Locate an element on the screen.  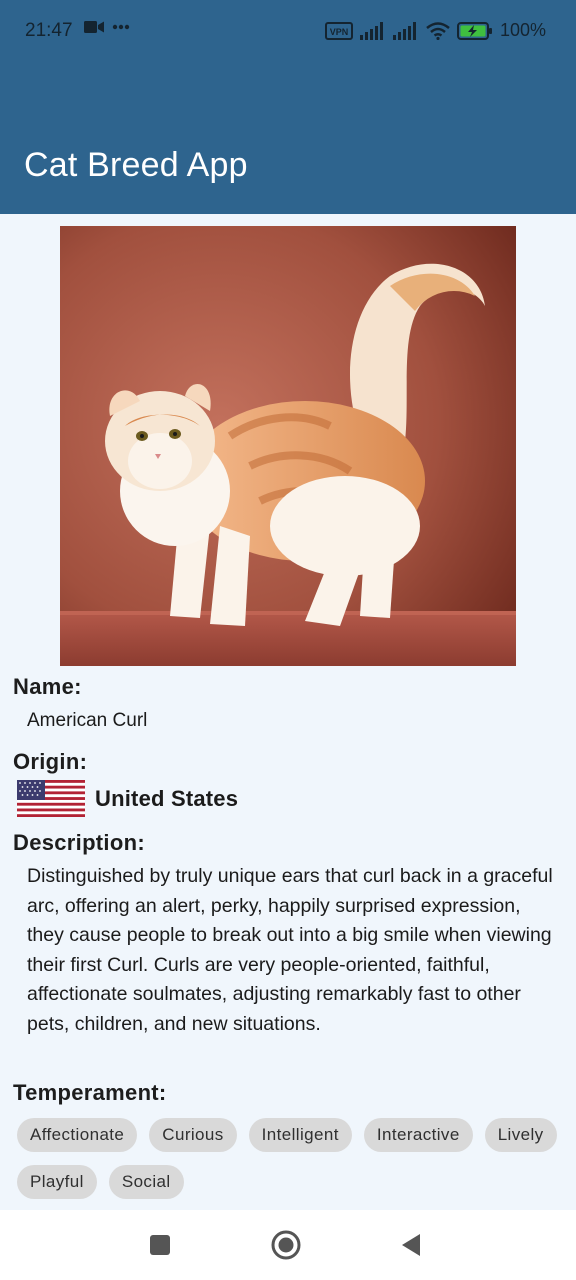
name-label: Name: is located at coordinates (47, 686).